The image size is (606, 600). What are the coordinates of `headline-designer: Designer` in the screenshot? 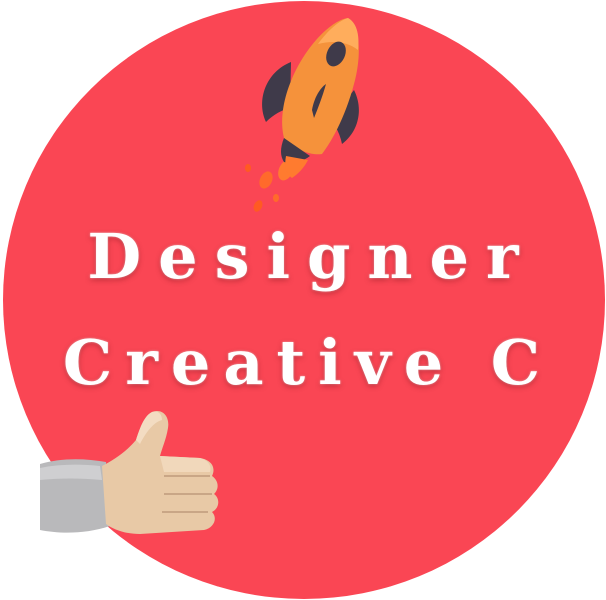 It's located at (311, 256).